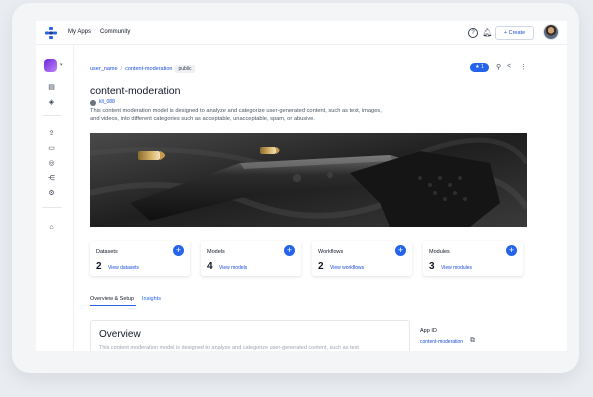 This screenshot has height=397, width=593. Describe the element at coordinates (93, 103) in the screenshot. I see `owner-avatar` at that location.